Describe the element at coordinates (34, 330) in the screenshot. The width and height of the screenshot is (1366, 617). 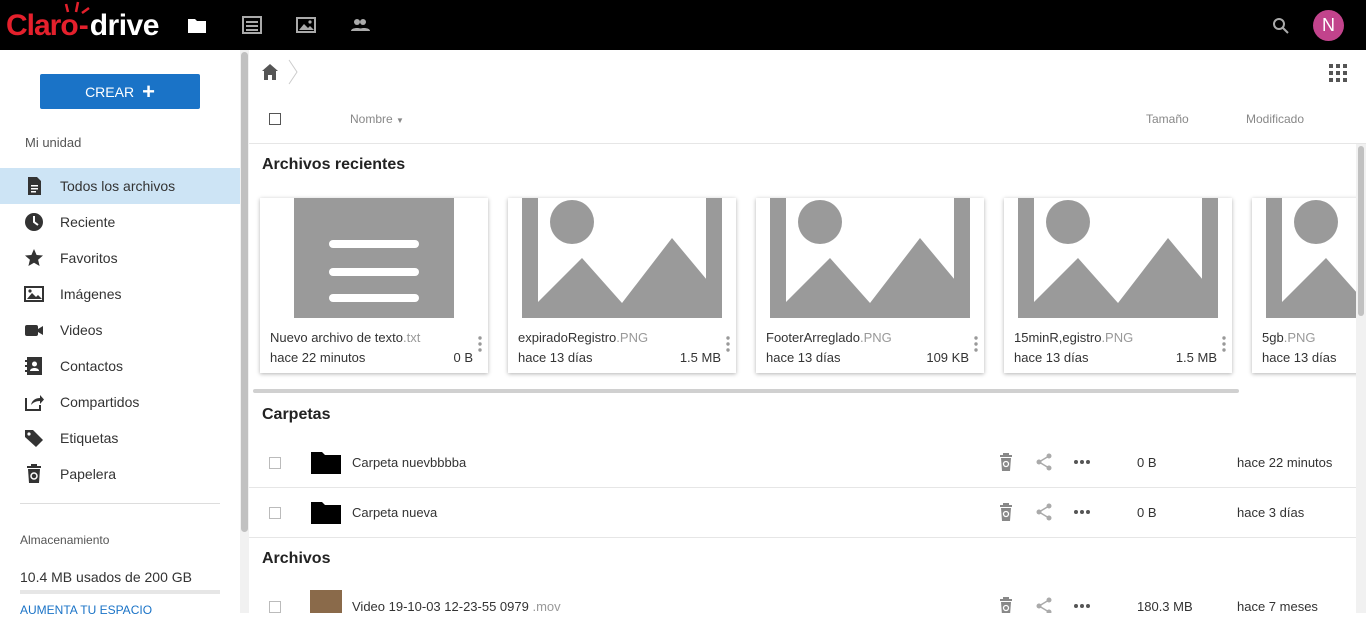
I see `video-icon` at that location.